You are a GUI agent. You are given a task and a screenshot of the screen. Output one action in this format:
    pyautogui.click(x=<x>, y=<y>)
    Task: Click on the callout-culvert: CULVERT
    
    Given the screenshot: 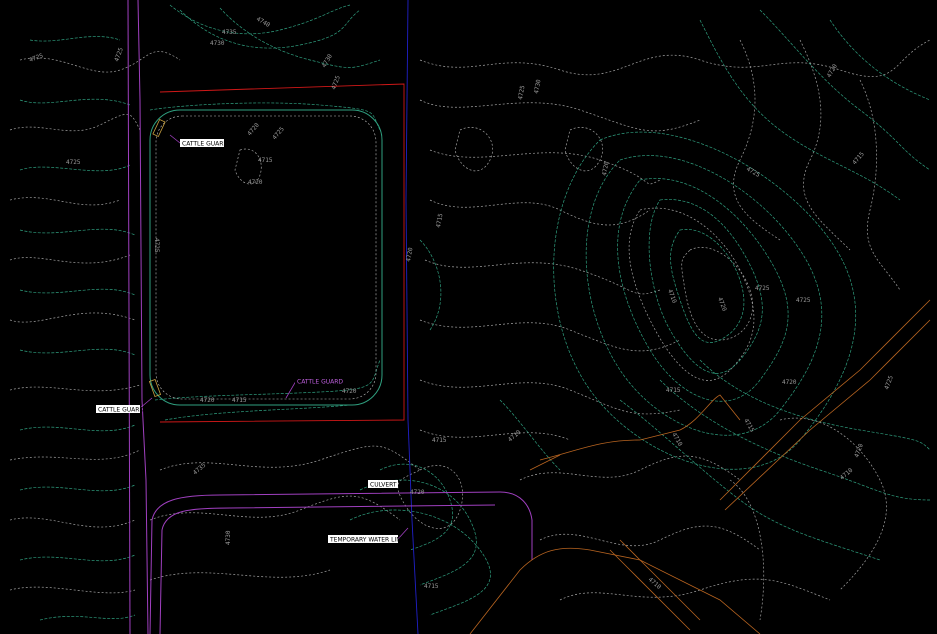 What is the action you would take?
    pyautogui.click(x=383, y=484)
    